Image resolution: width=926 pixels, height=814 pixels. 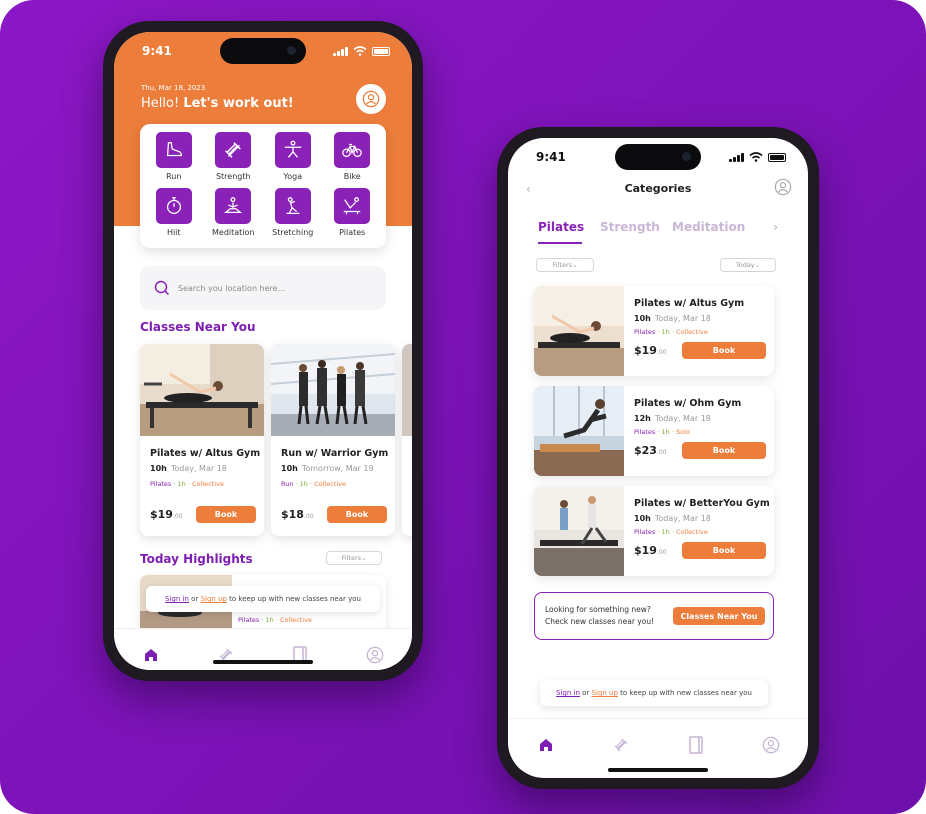 What do you see at coordinates (234, 160) in the screenshot?
I see `category-strength: Strength` at bounding box center [234, 160].